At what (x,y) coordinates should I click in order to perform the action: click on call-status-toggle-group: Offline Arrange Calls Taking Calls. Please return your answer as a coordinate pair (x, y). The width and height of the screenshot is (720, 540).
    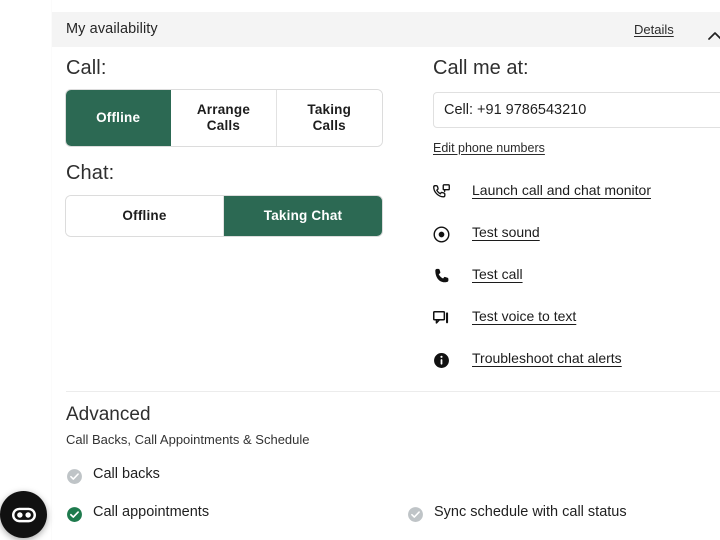
    Looking at the image, I should click on (224, 118).